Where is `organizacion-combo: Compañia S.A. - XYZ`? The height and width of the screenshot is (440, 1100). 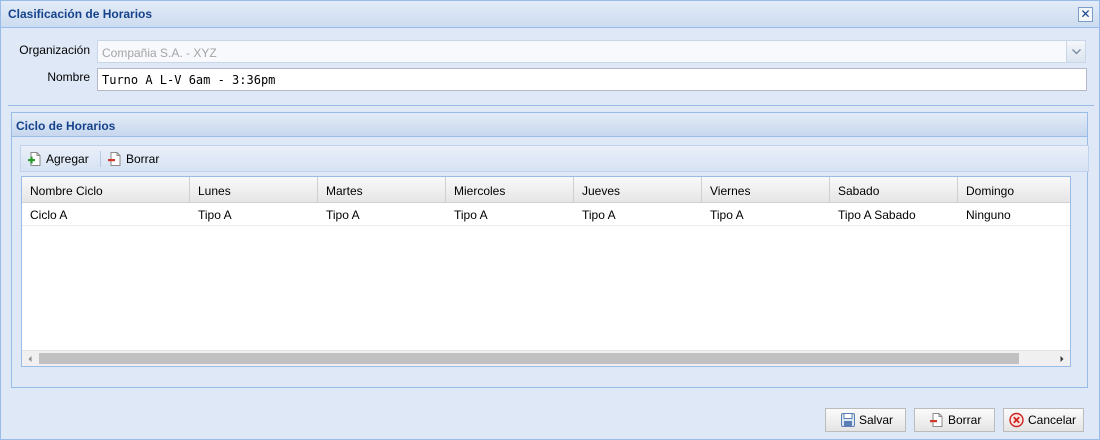
organizacion-combo: Compañia S.A. - XYZ is located at coordinates (591, 51).